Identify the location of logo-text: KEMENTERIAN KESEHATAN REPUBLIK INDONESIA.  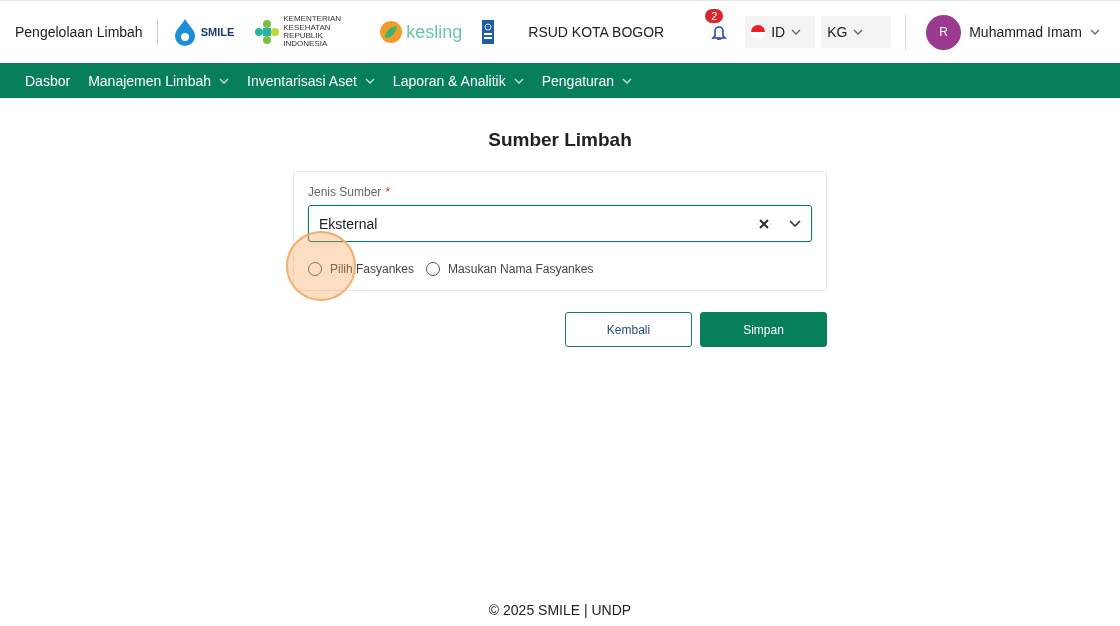
(313, 32).